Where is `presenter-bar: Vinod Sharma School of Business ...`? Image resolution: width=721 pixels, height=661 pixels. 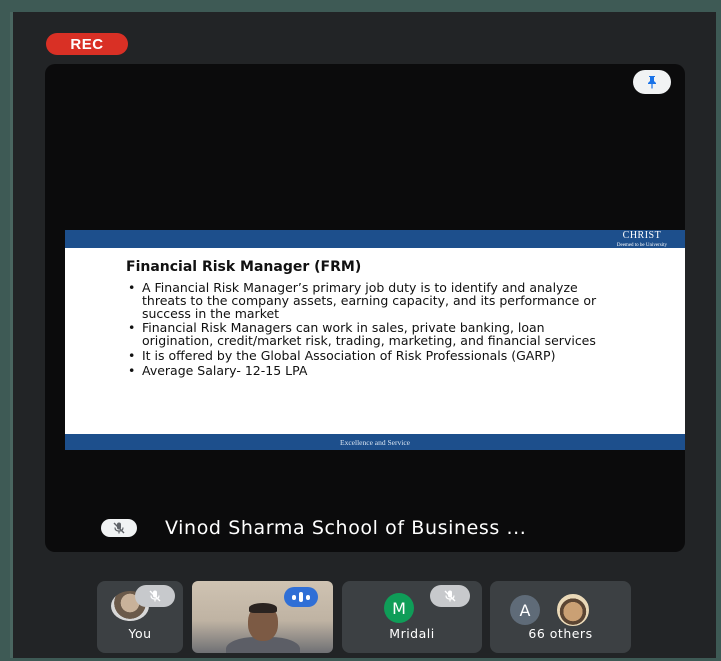 presenter-bar: Vinod Sharma School of Business ... is located at coordinates (365, 528).